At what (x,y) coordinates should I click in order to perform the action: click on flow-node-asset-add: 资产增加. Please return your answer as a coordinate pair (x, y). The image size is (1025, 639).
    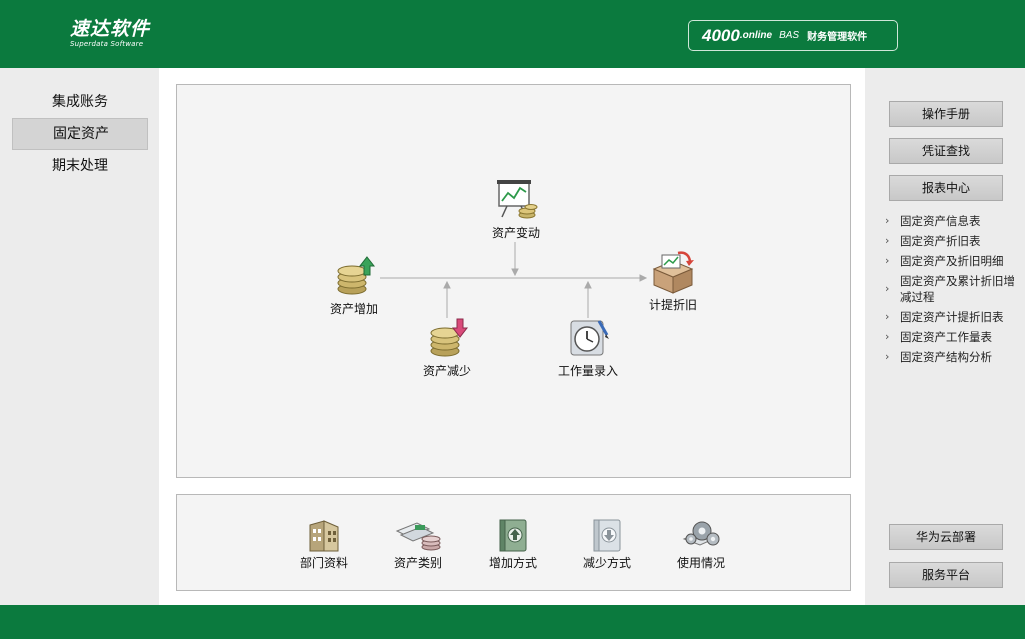
    Looking at the image, I should click on (354, 285).